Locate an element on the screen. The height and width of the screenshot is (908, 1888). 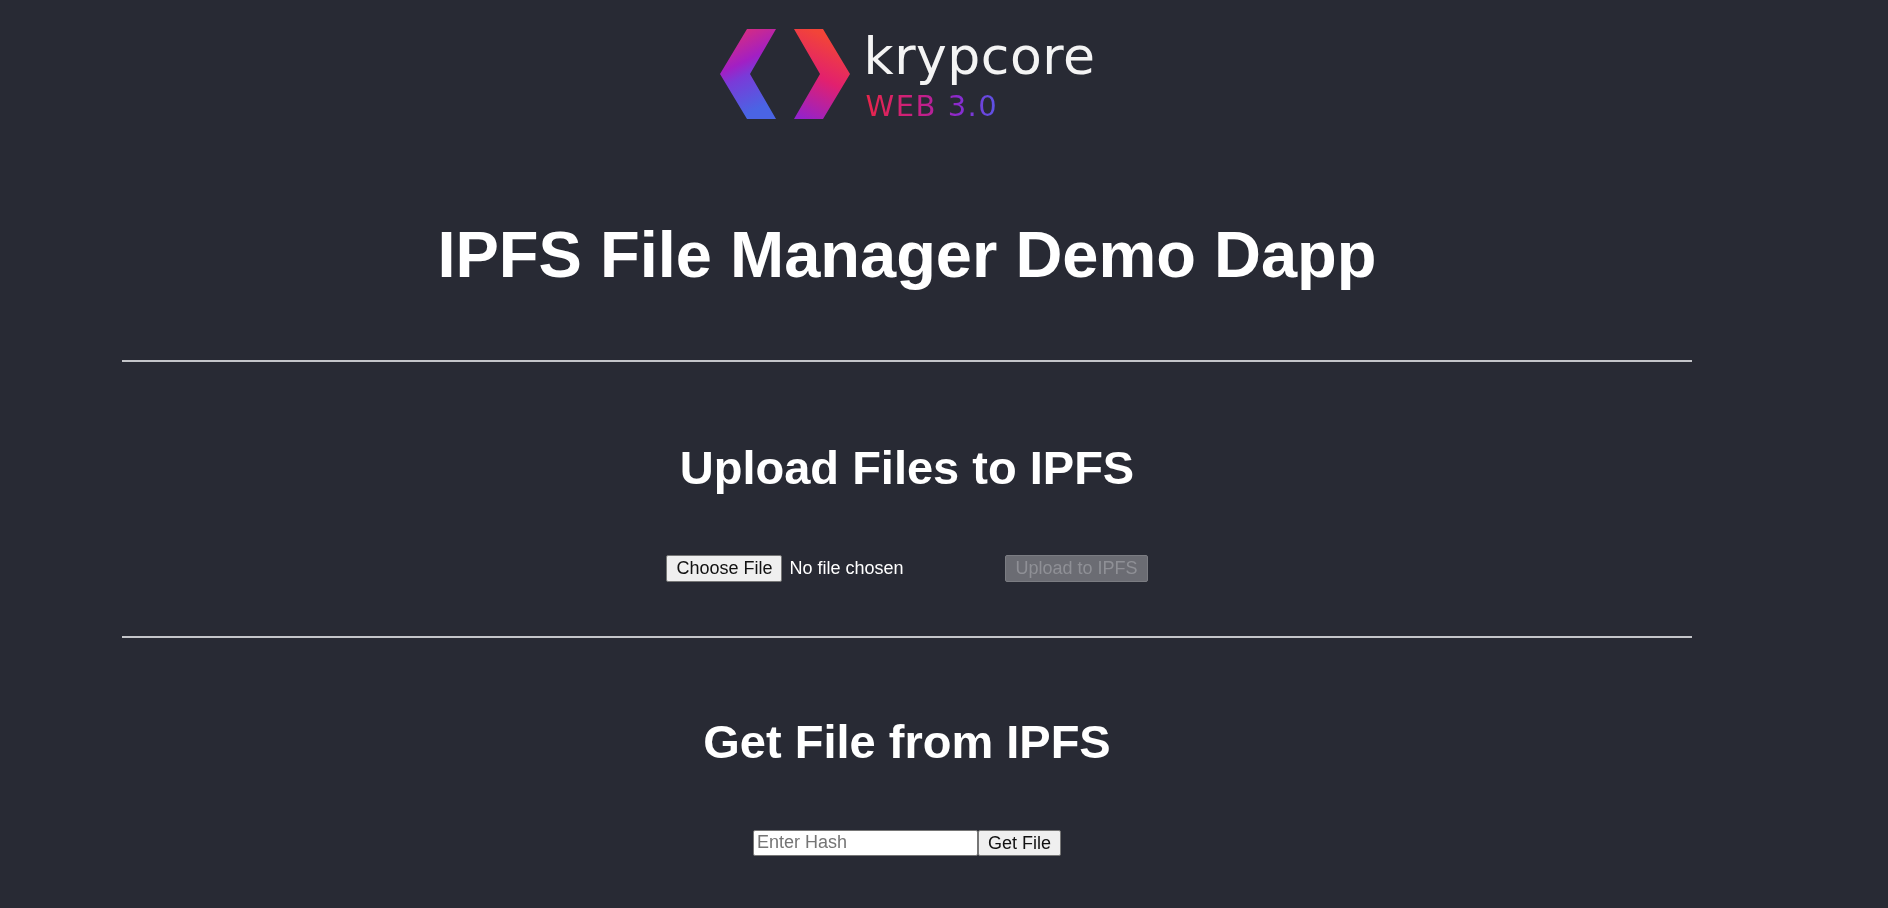
choose-file-button: Choose File is located at coordinates (724, 568).